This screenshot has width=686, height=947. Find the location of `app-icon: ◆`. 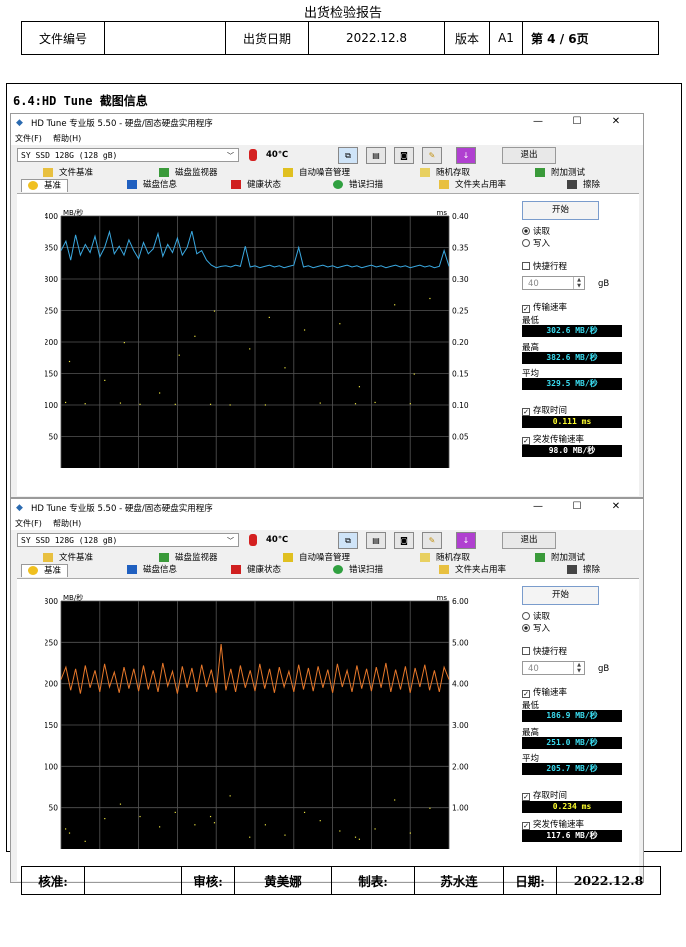

app-icon: ◆ is located at coordinates (19, 508).